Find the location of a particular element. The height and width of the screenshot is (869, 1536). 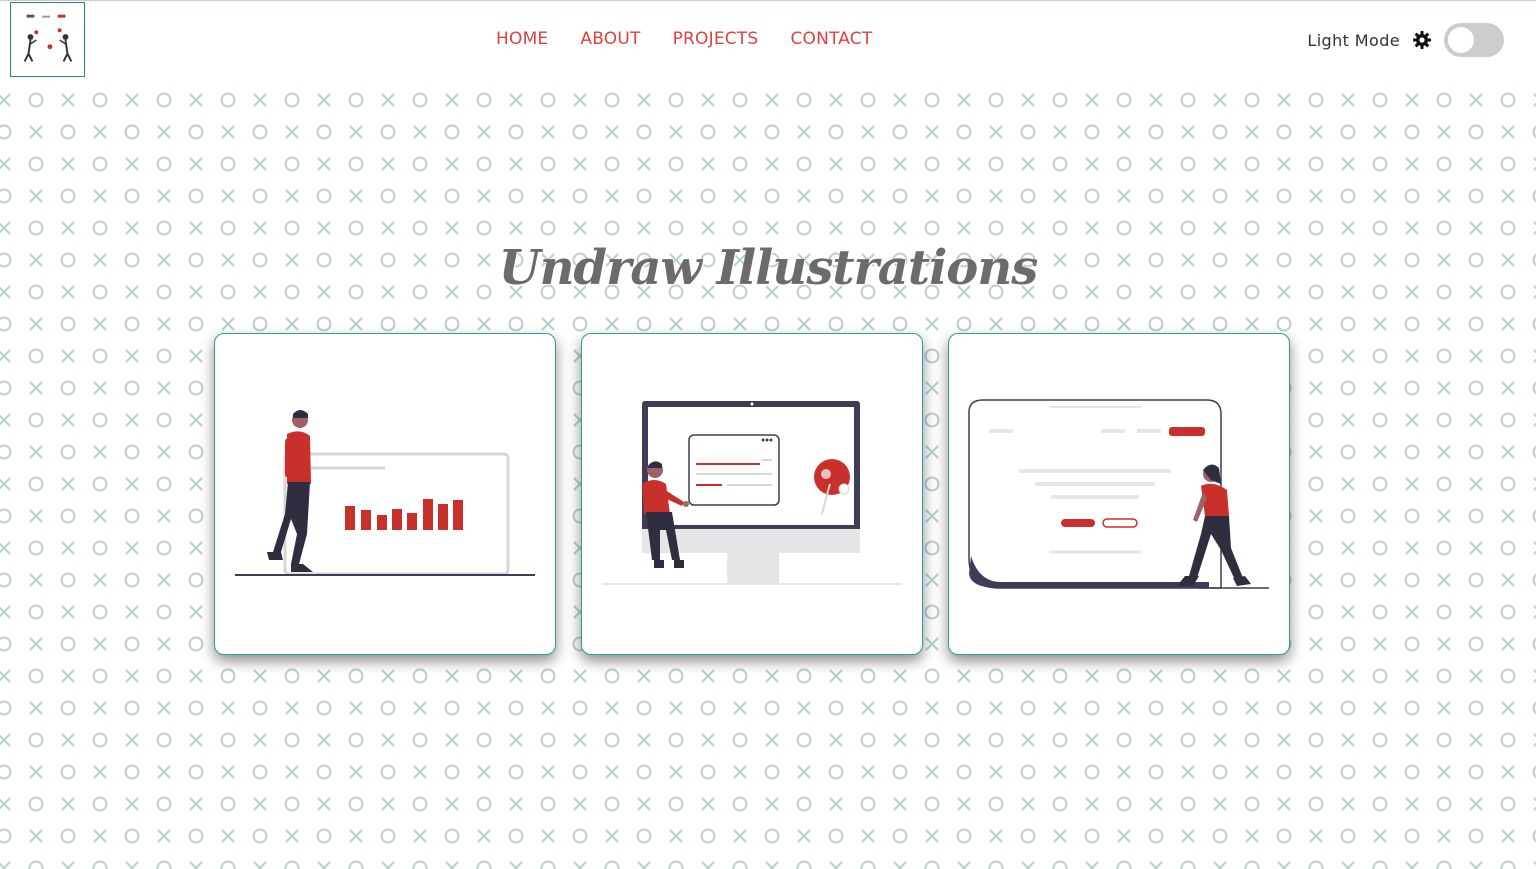

nav-home-link: HOME is located at coordinates (522, 39).